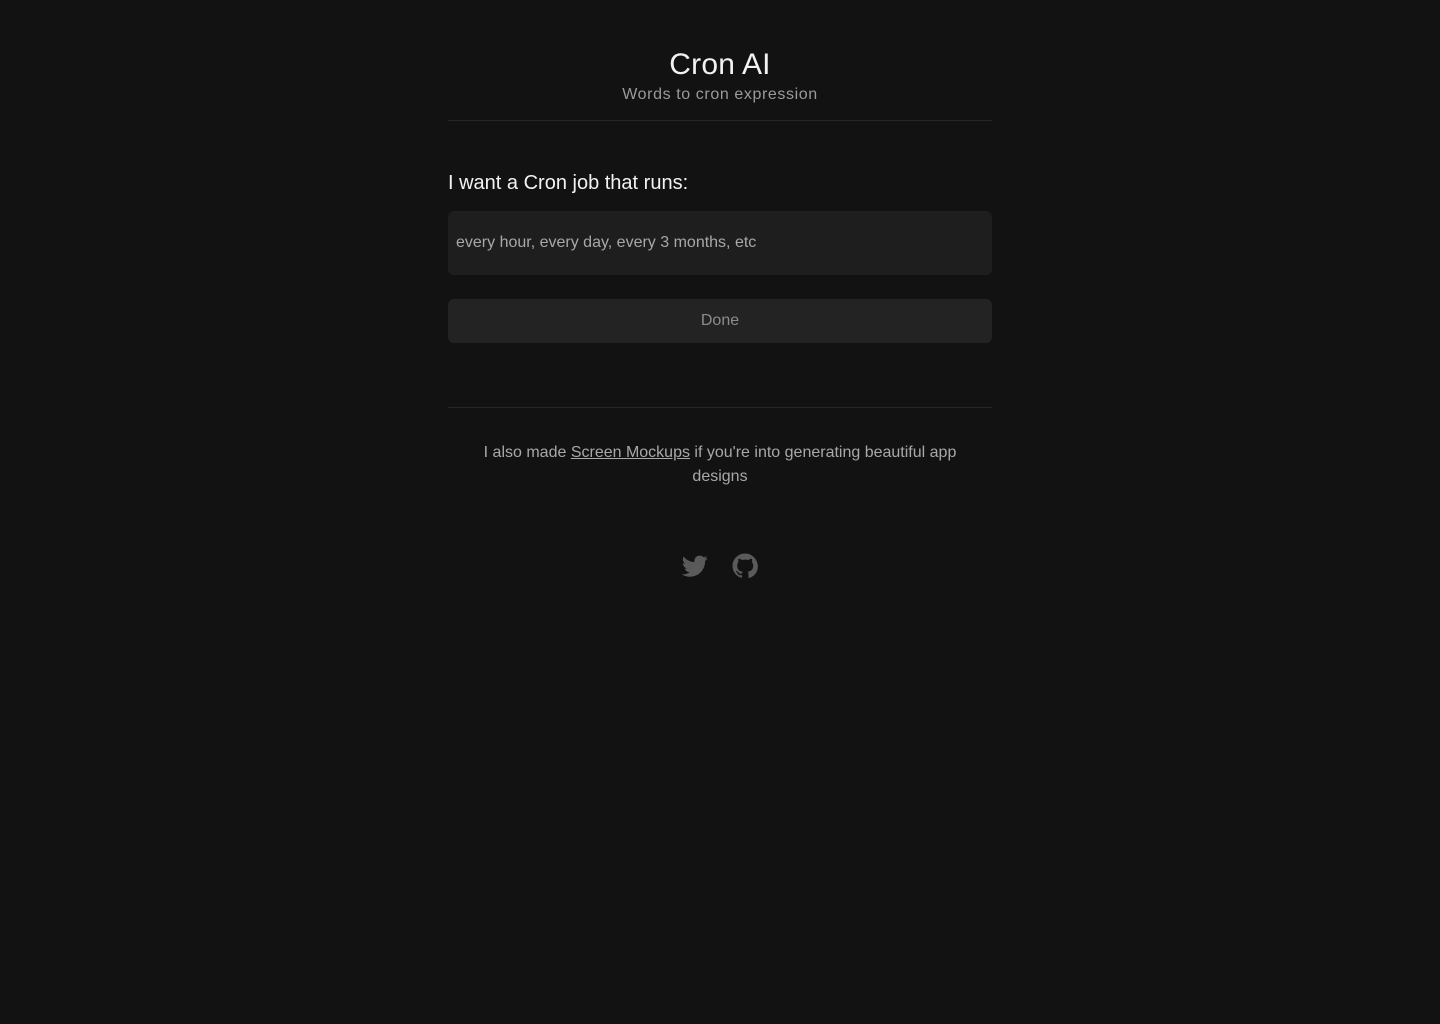 This screenshot has width=1440, height=1024. I want to click on cron-description-input, so click(720, 243).